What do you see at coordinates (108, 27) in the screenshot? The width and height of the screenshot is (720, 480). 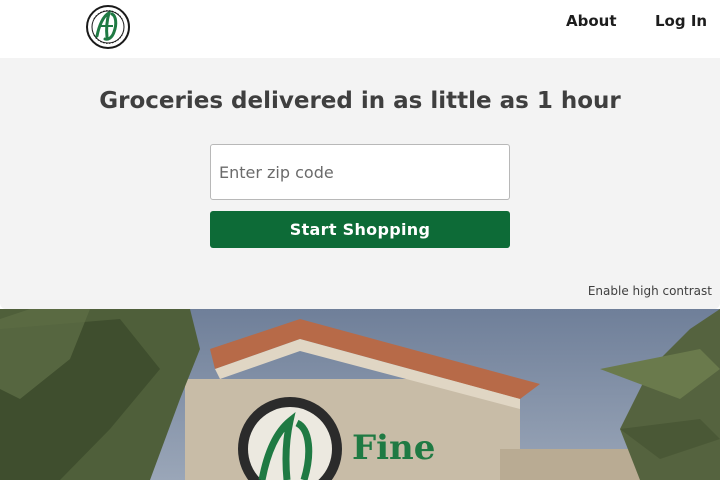 I see `store-logo-icon` at bounding box center [108, 27].